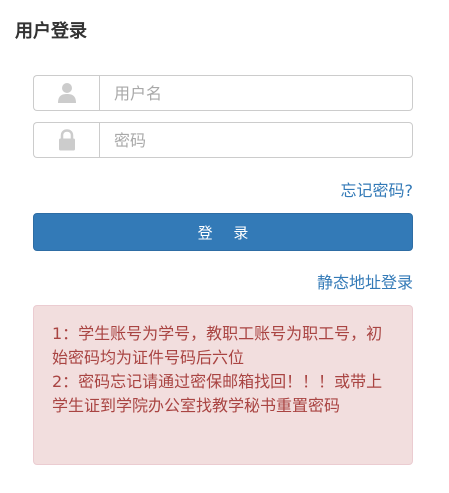  Describe the element at coordinates (217, 345) in the screenshot. I see `notice-line-1: 1：学生账号为学号，教职工账号为职工号，初始密码均为证件号码后六位` at that location.